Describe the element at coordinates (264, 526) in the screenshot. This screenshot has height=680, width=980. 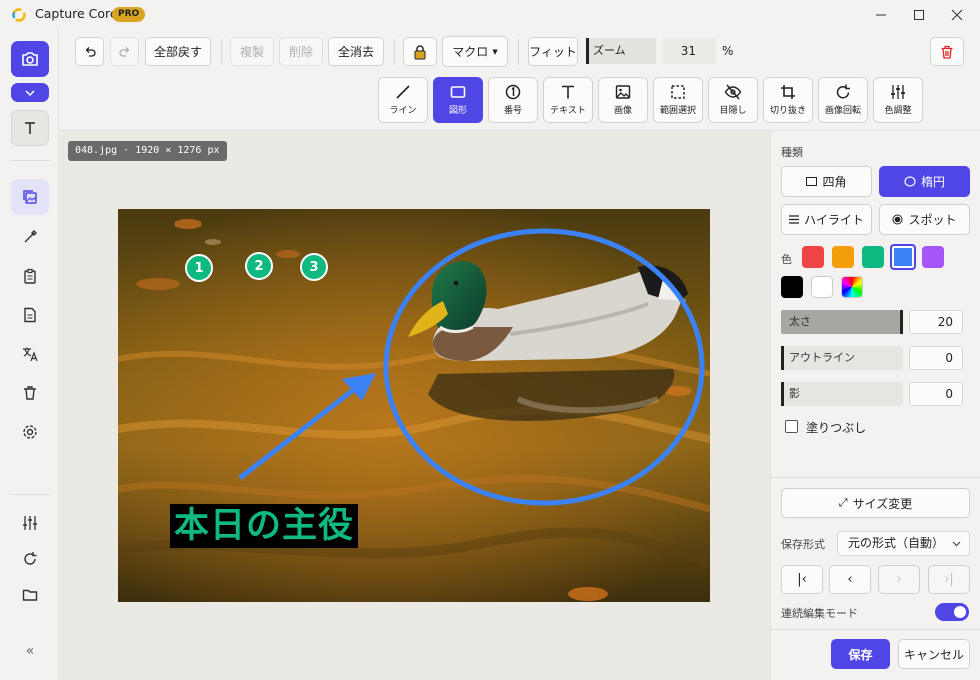
I see `caption-text-annotation: 本日の主役` at that location.